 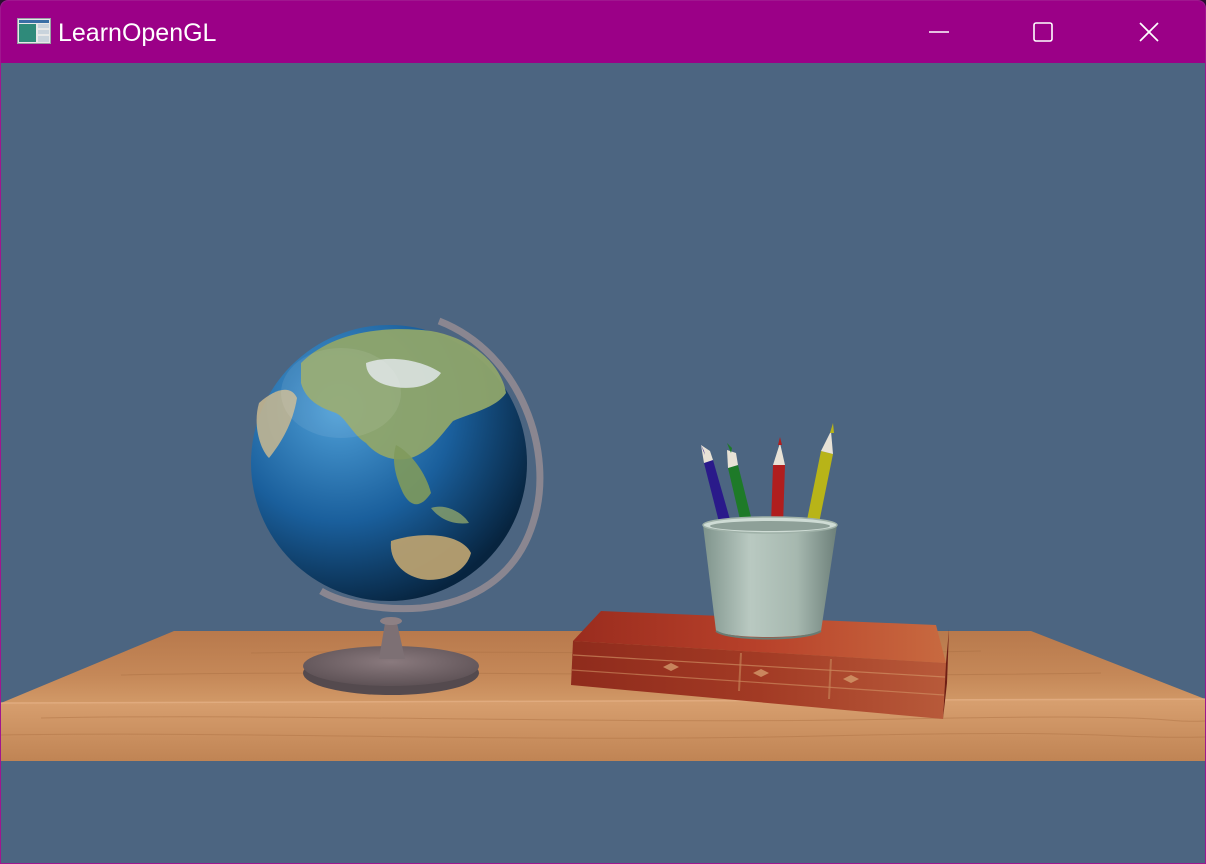 I want to click on pencils, so click(x=767, y=475).